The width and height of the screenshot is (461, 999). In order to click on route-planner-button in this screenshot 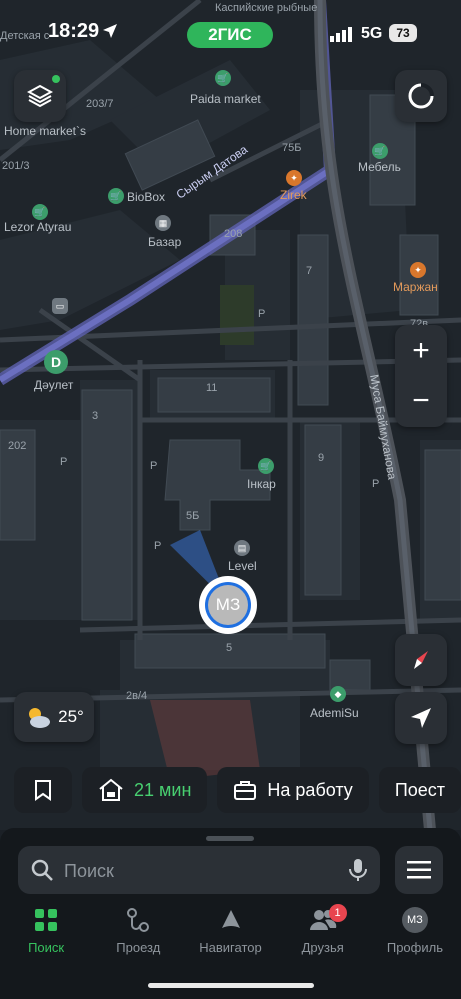, I will do `click(421, 96)`.